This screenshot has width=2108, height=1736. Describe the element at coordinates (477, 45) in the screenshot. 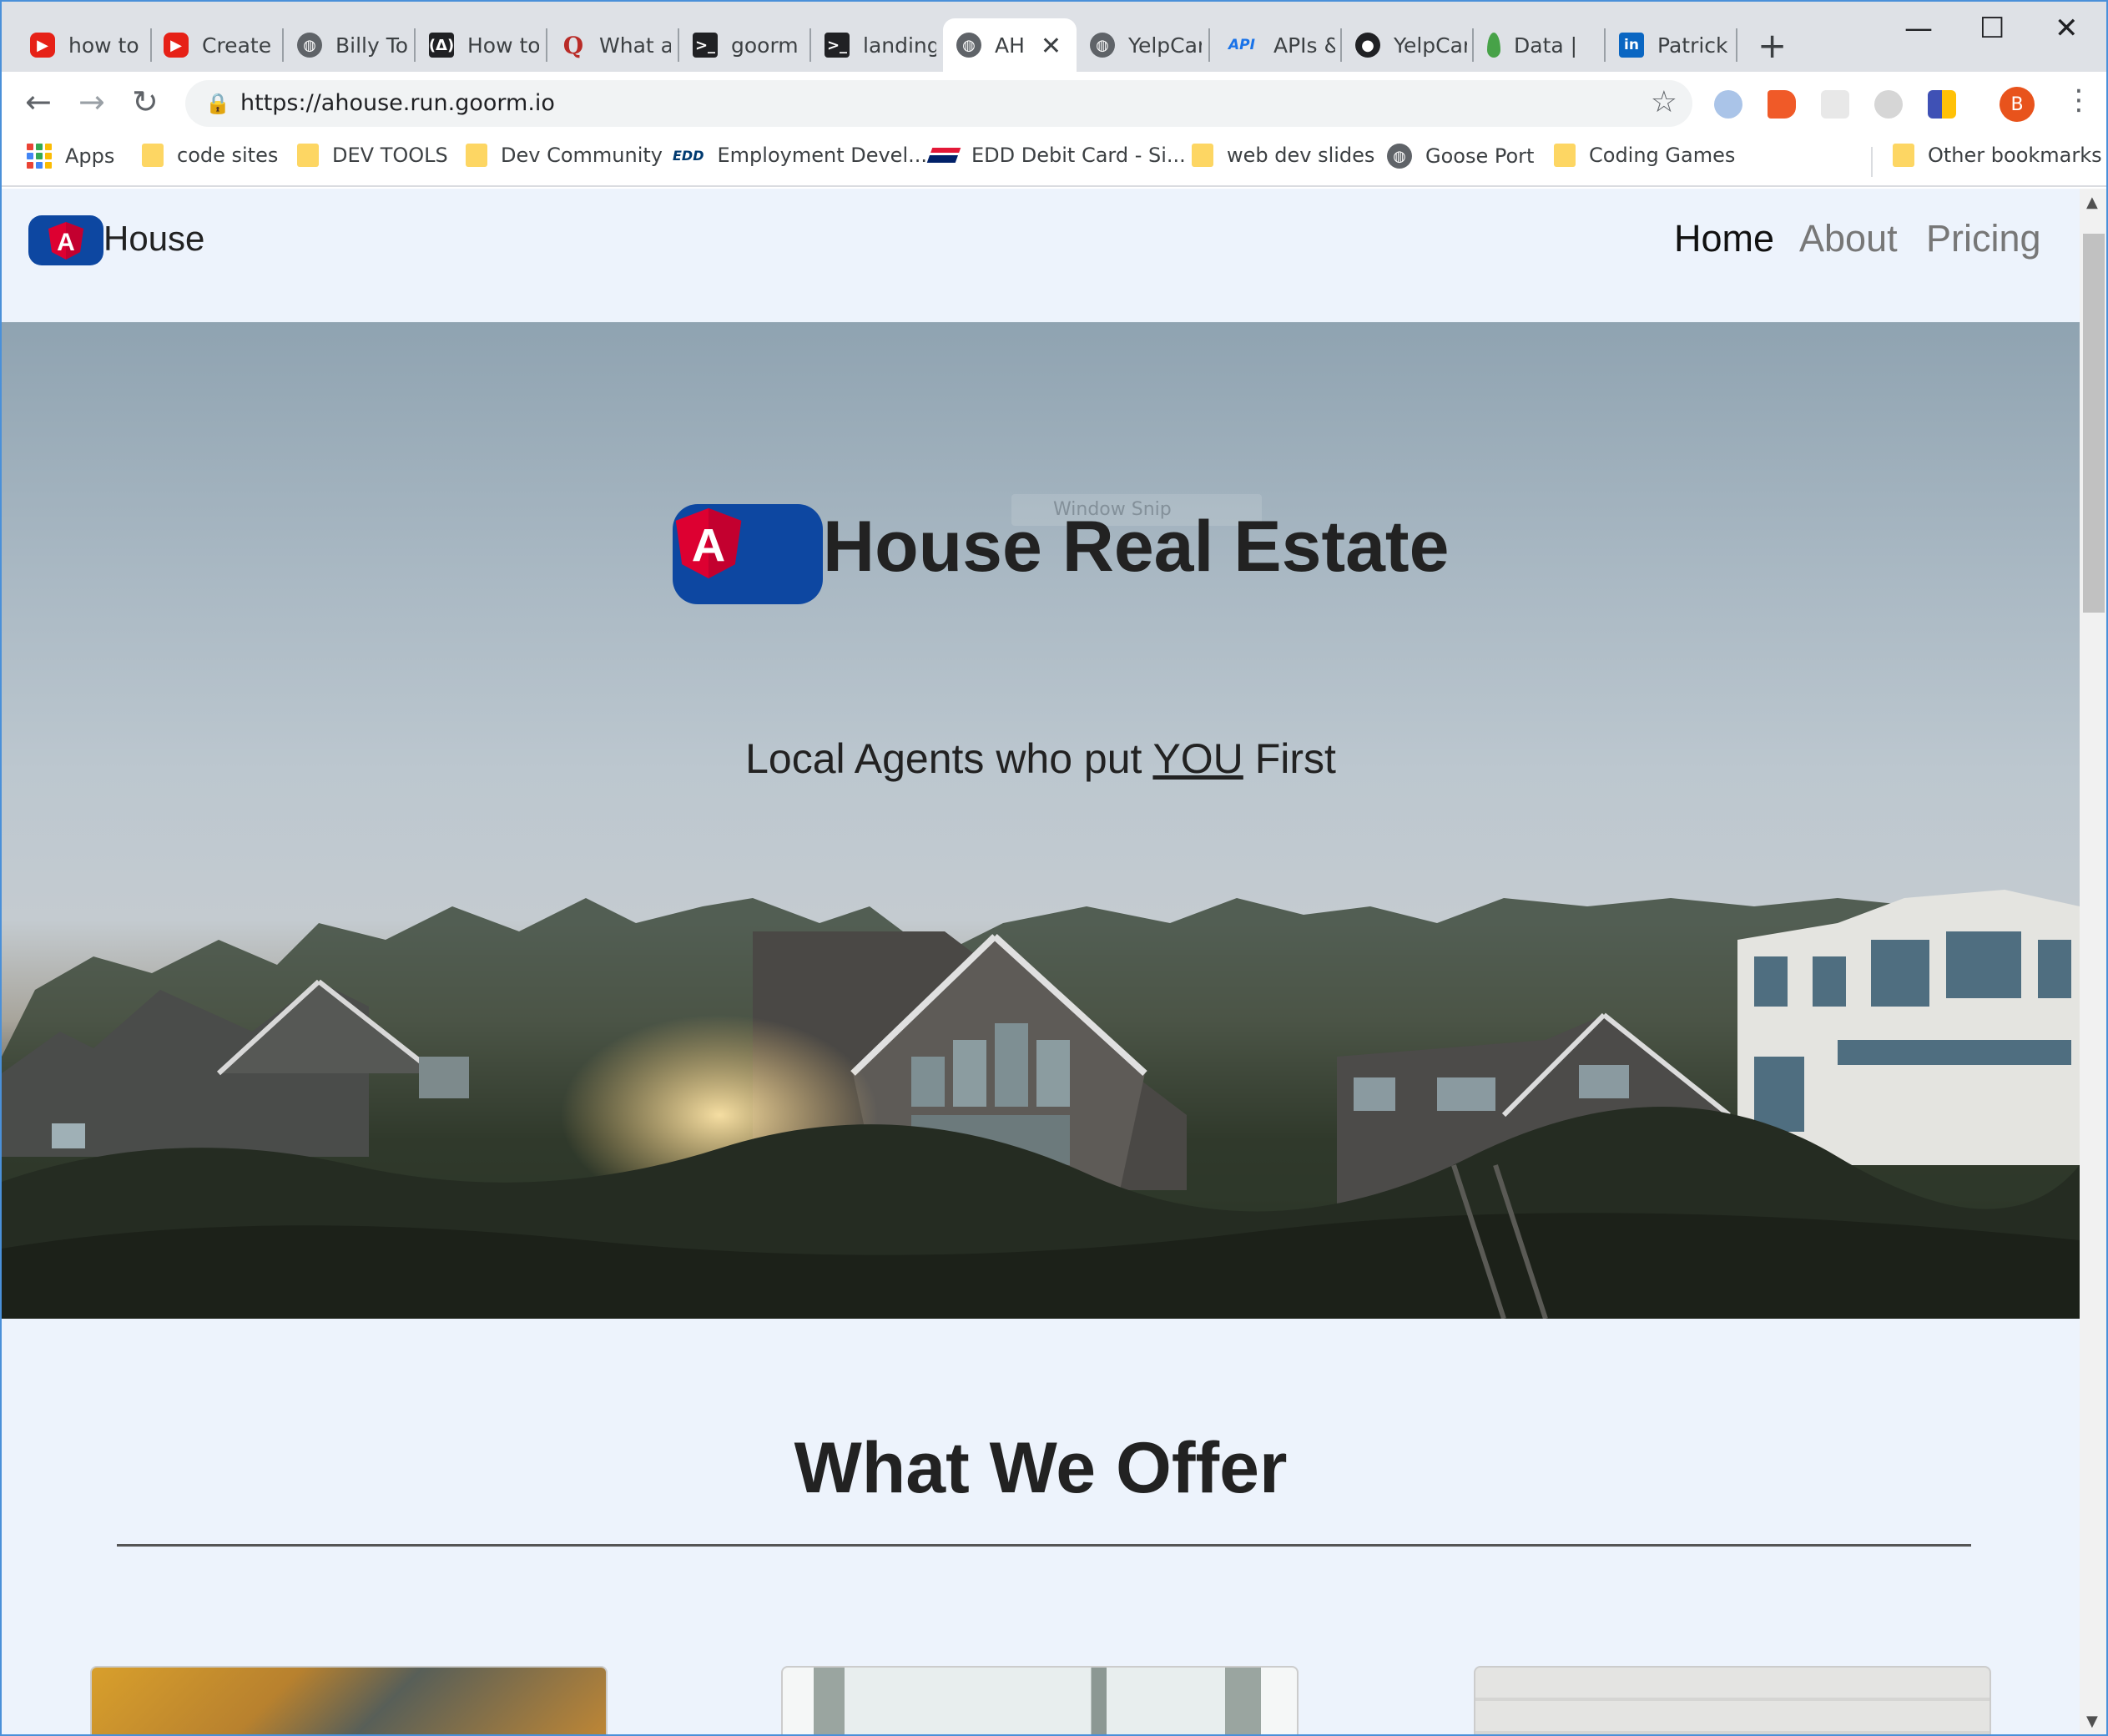

I see `tab-how-to-2: (ᐃ) How to` at that location.